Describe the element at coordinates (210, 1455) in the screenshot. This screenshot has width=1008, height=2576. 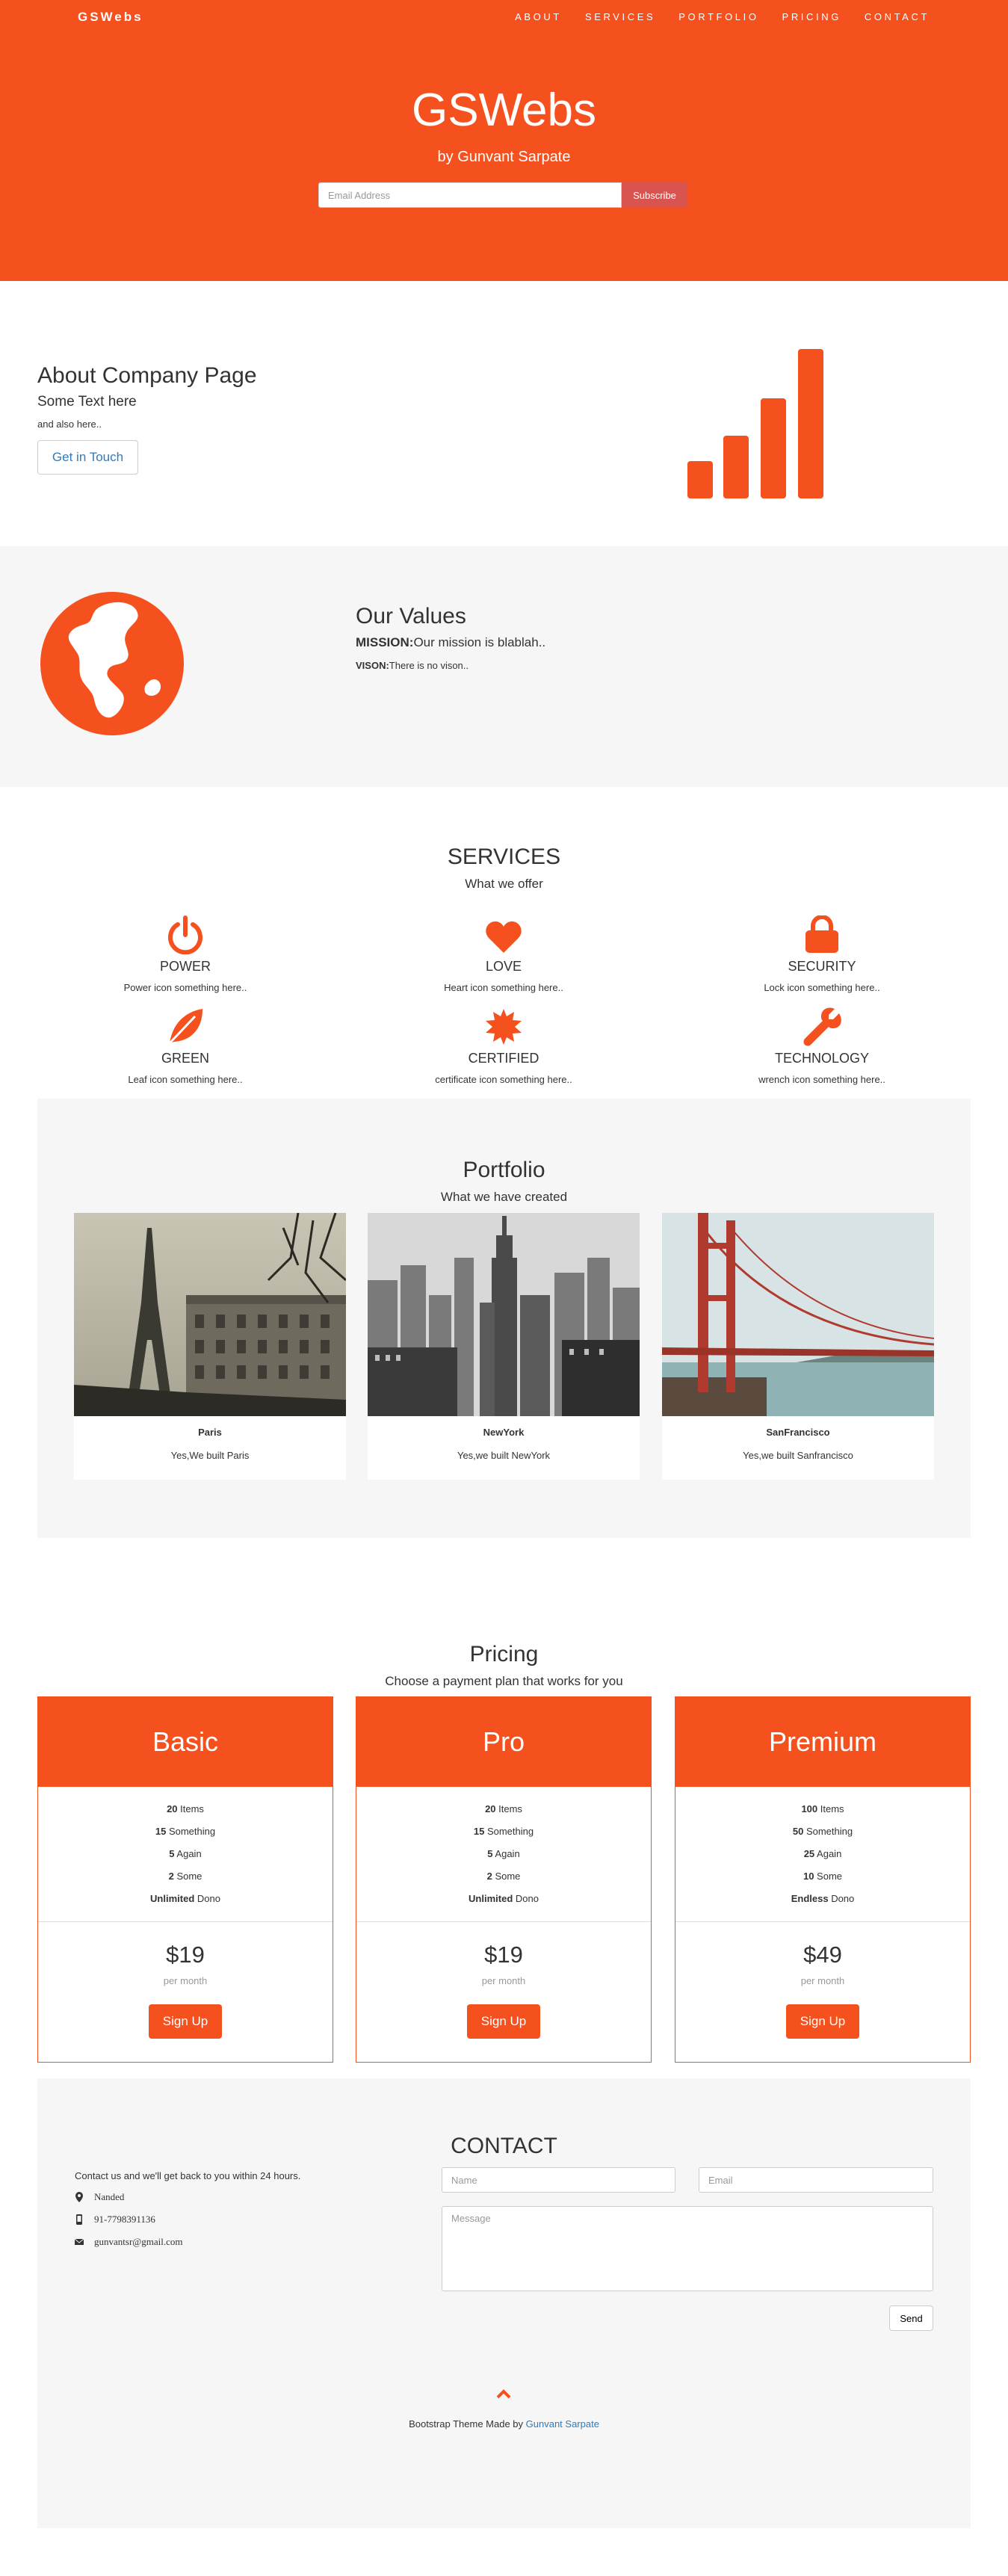
I see `portfolio-card-desc: Yes,We built Paris` at that location.